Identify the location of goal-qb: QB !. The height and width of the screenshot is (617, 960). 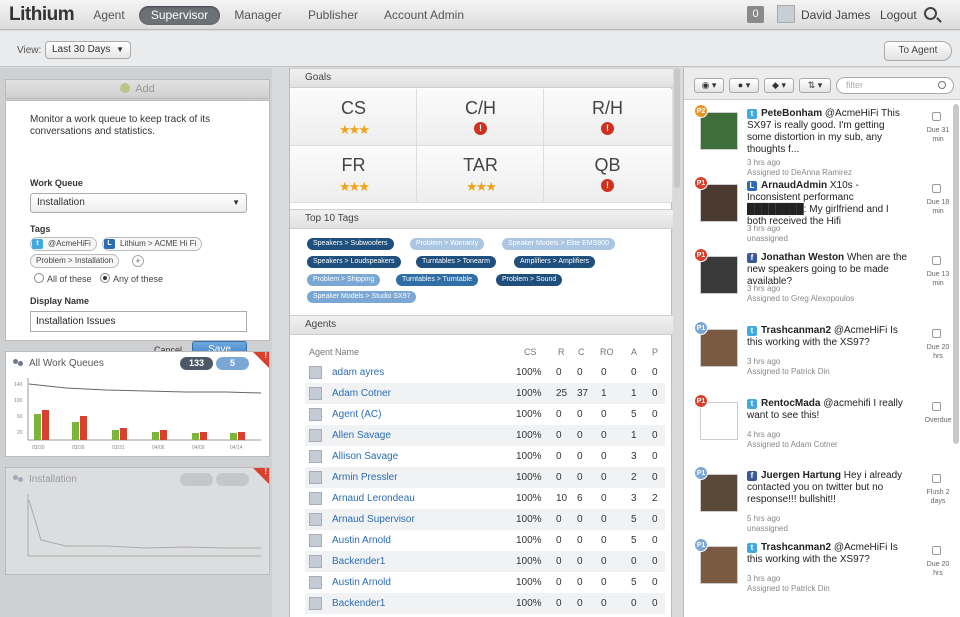
(608, 174).